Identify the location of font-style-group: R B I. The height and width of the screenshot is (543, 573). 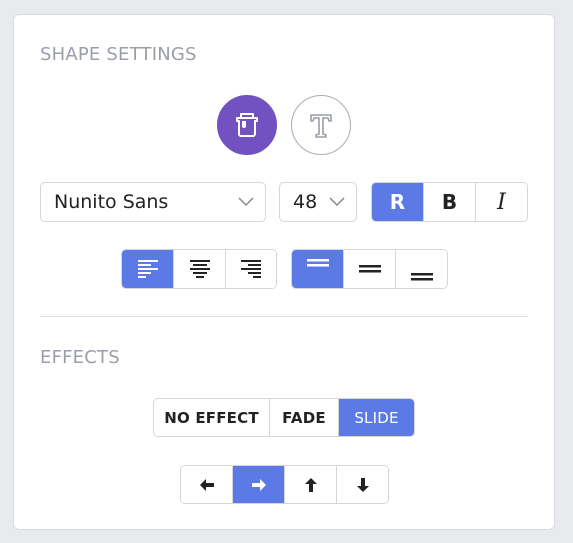
(449, 202).